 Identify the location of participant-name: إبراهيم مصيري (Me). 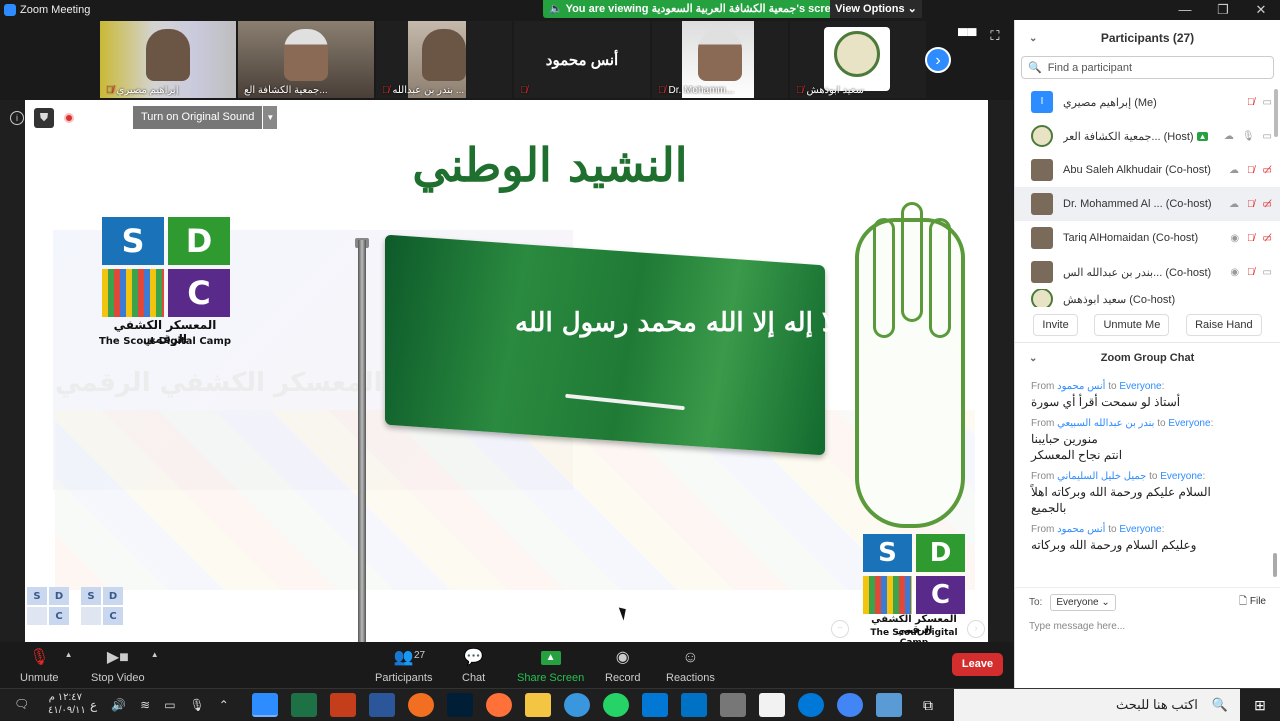
(1110, 102).